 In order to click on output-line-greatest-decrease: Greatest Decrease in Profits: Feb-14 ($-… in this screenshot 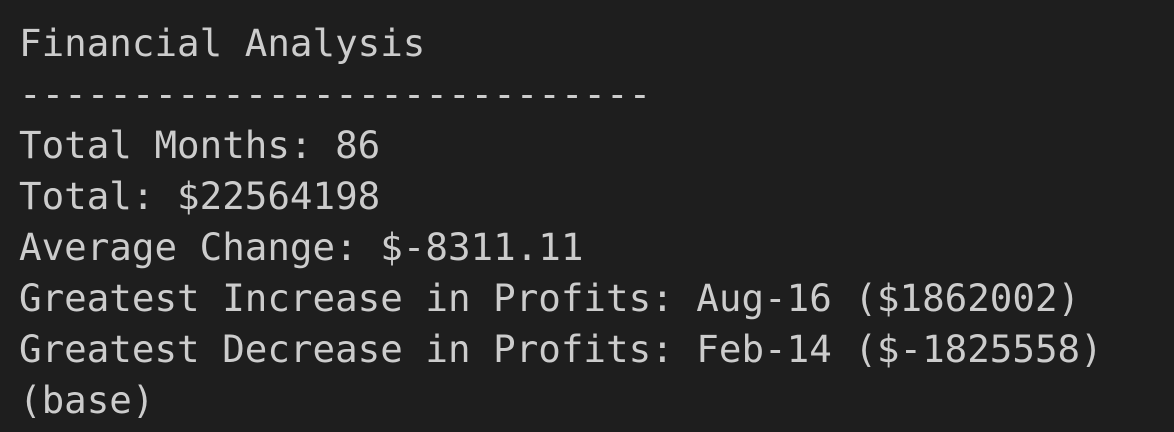, I will do `click(561, 349)`.